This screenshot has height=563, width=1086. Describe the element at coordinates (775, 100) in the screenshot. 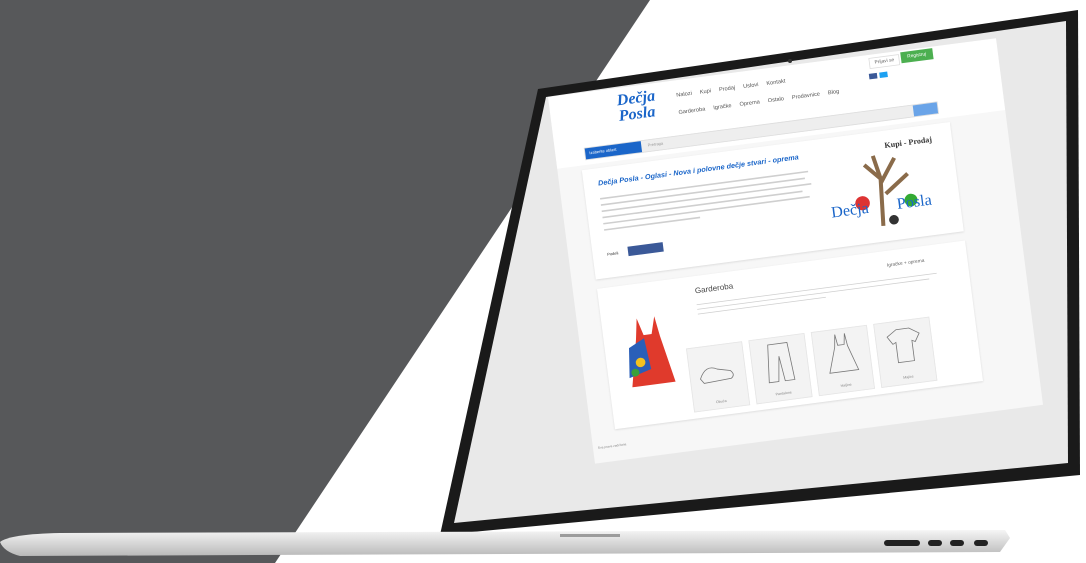

I see `nav-item: Ostalo` at that location.